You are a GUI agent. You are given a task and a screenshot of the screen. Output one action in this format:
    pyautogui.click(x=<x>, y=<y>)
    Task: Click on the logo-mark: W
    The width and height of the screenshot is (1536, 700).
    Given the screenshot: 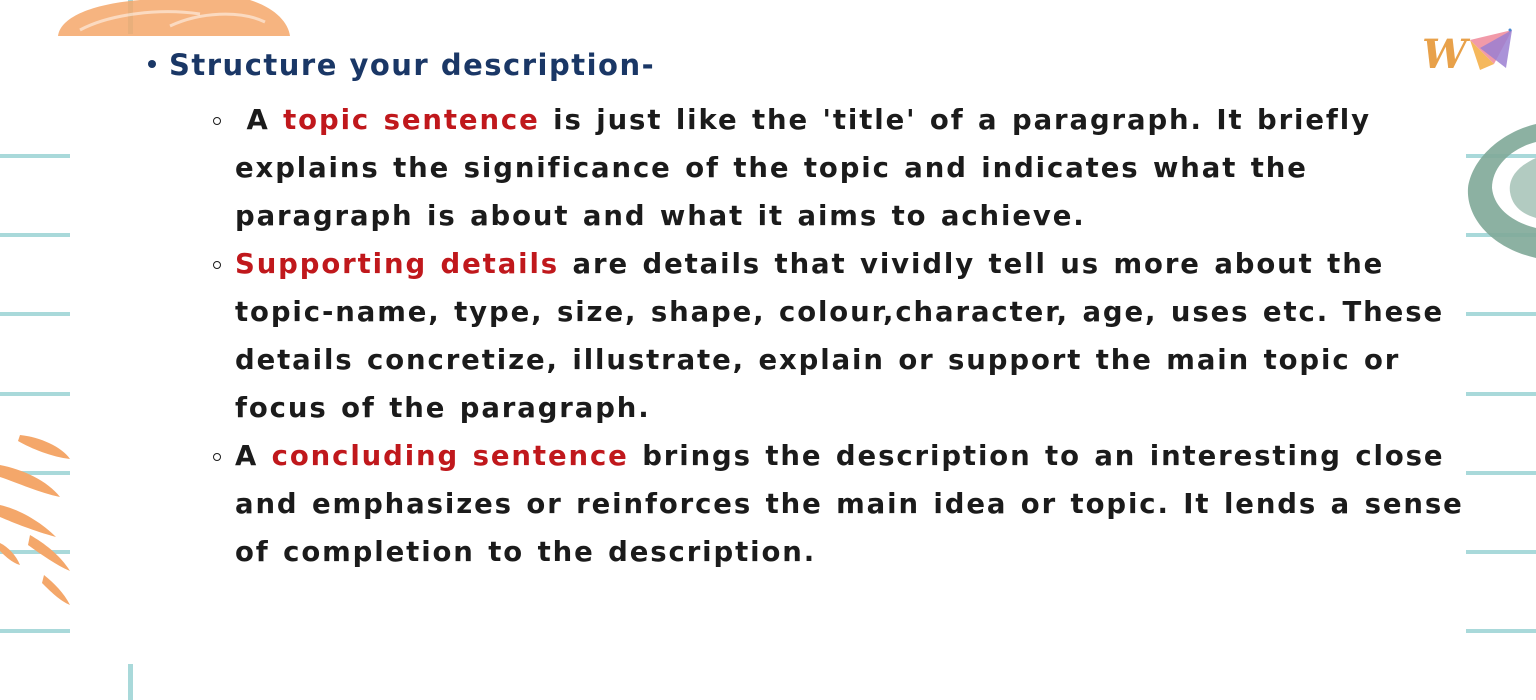 What is the action you would take?
    pyautogui.click(x=1467, y=52)
    